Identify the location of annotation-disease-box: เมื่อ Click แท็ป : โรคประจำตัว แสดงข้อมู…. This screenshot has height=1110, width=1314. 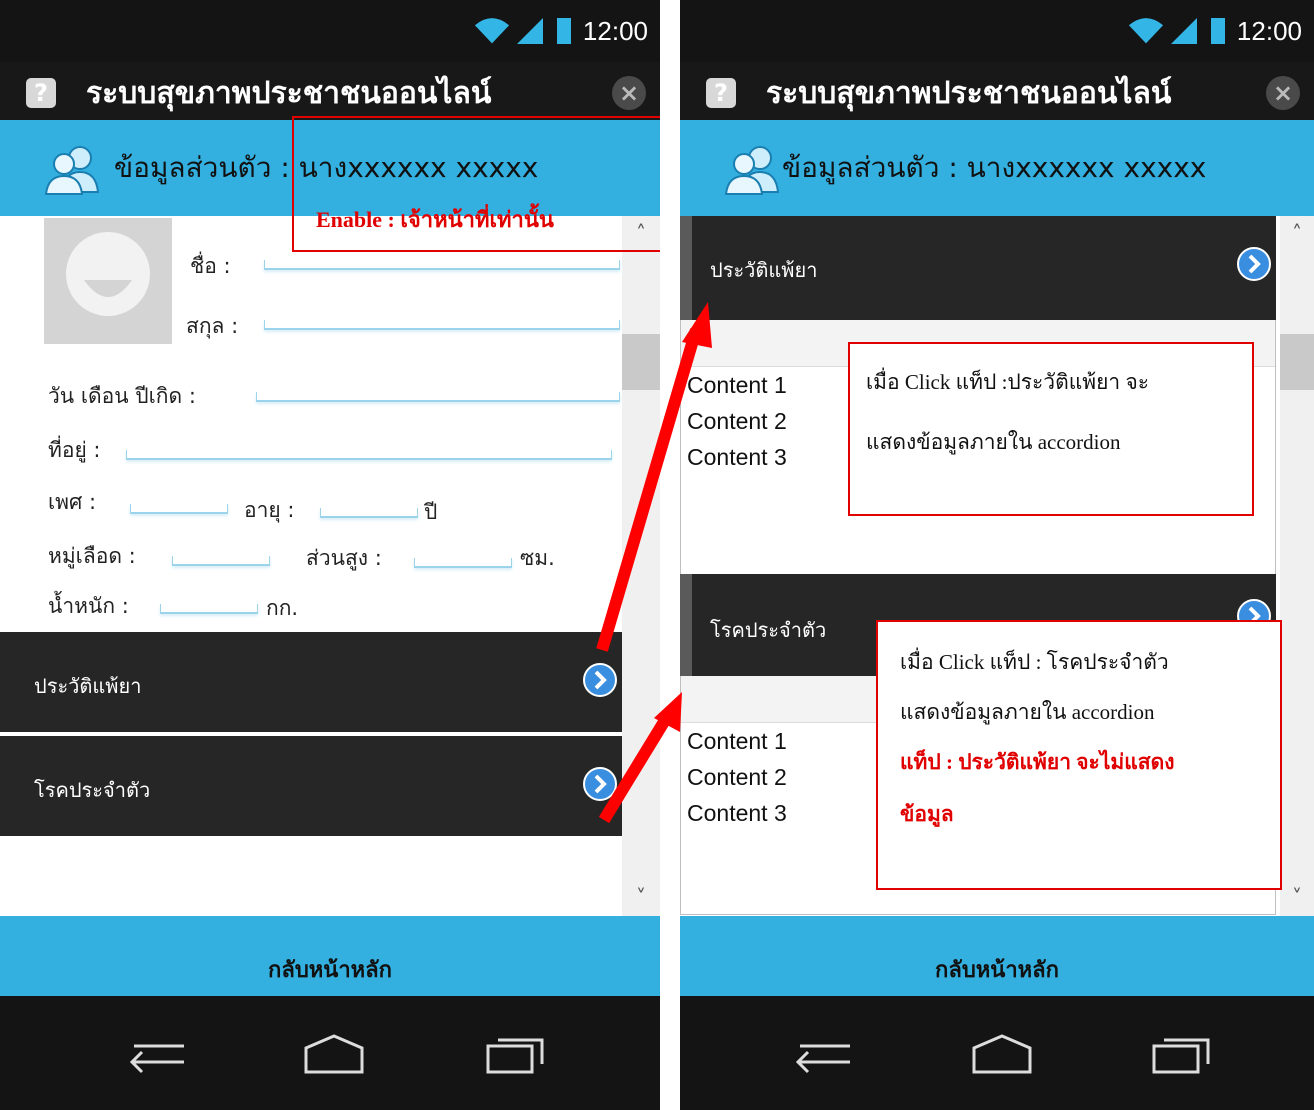
(1079, 755).